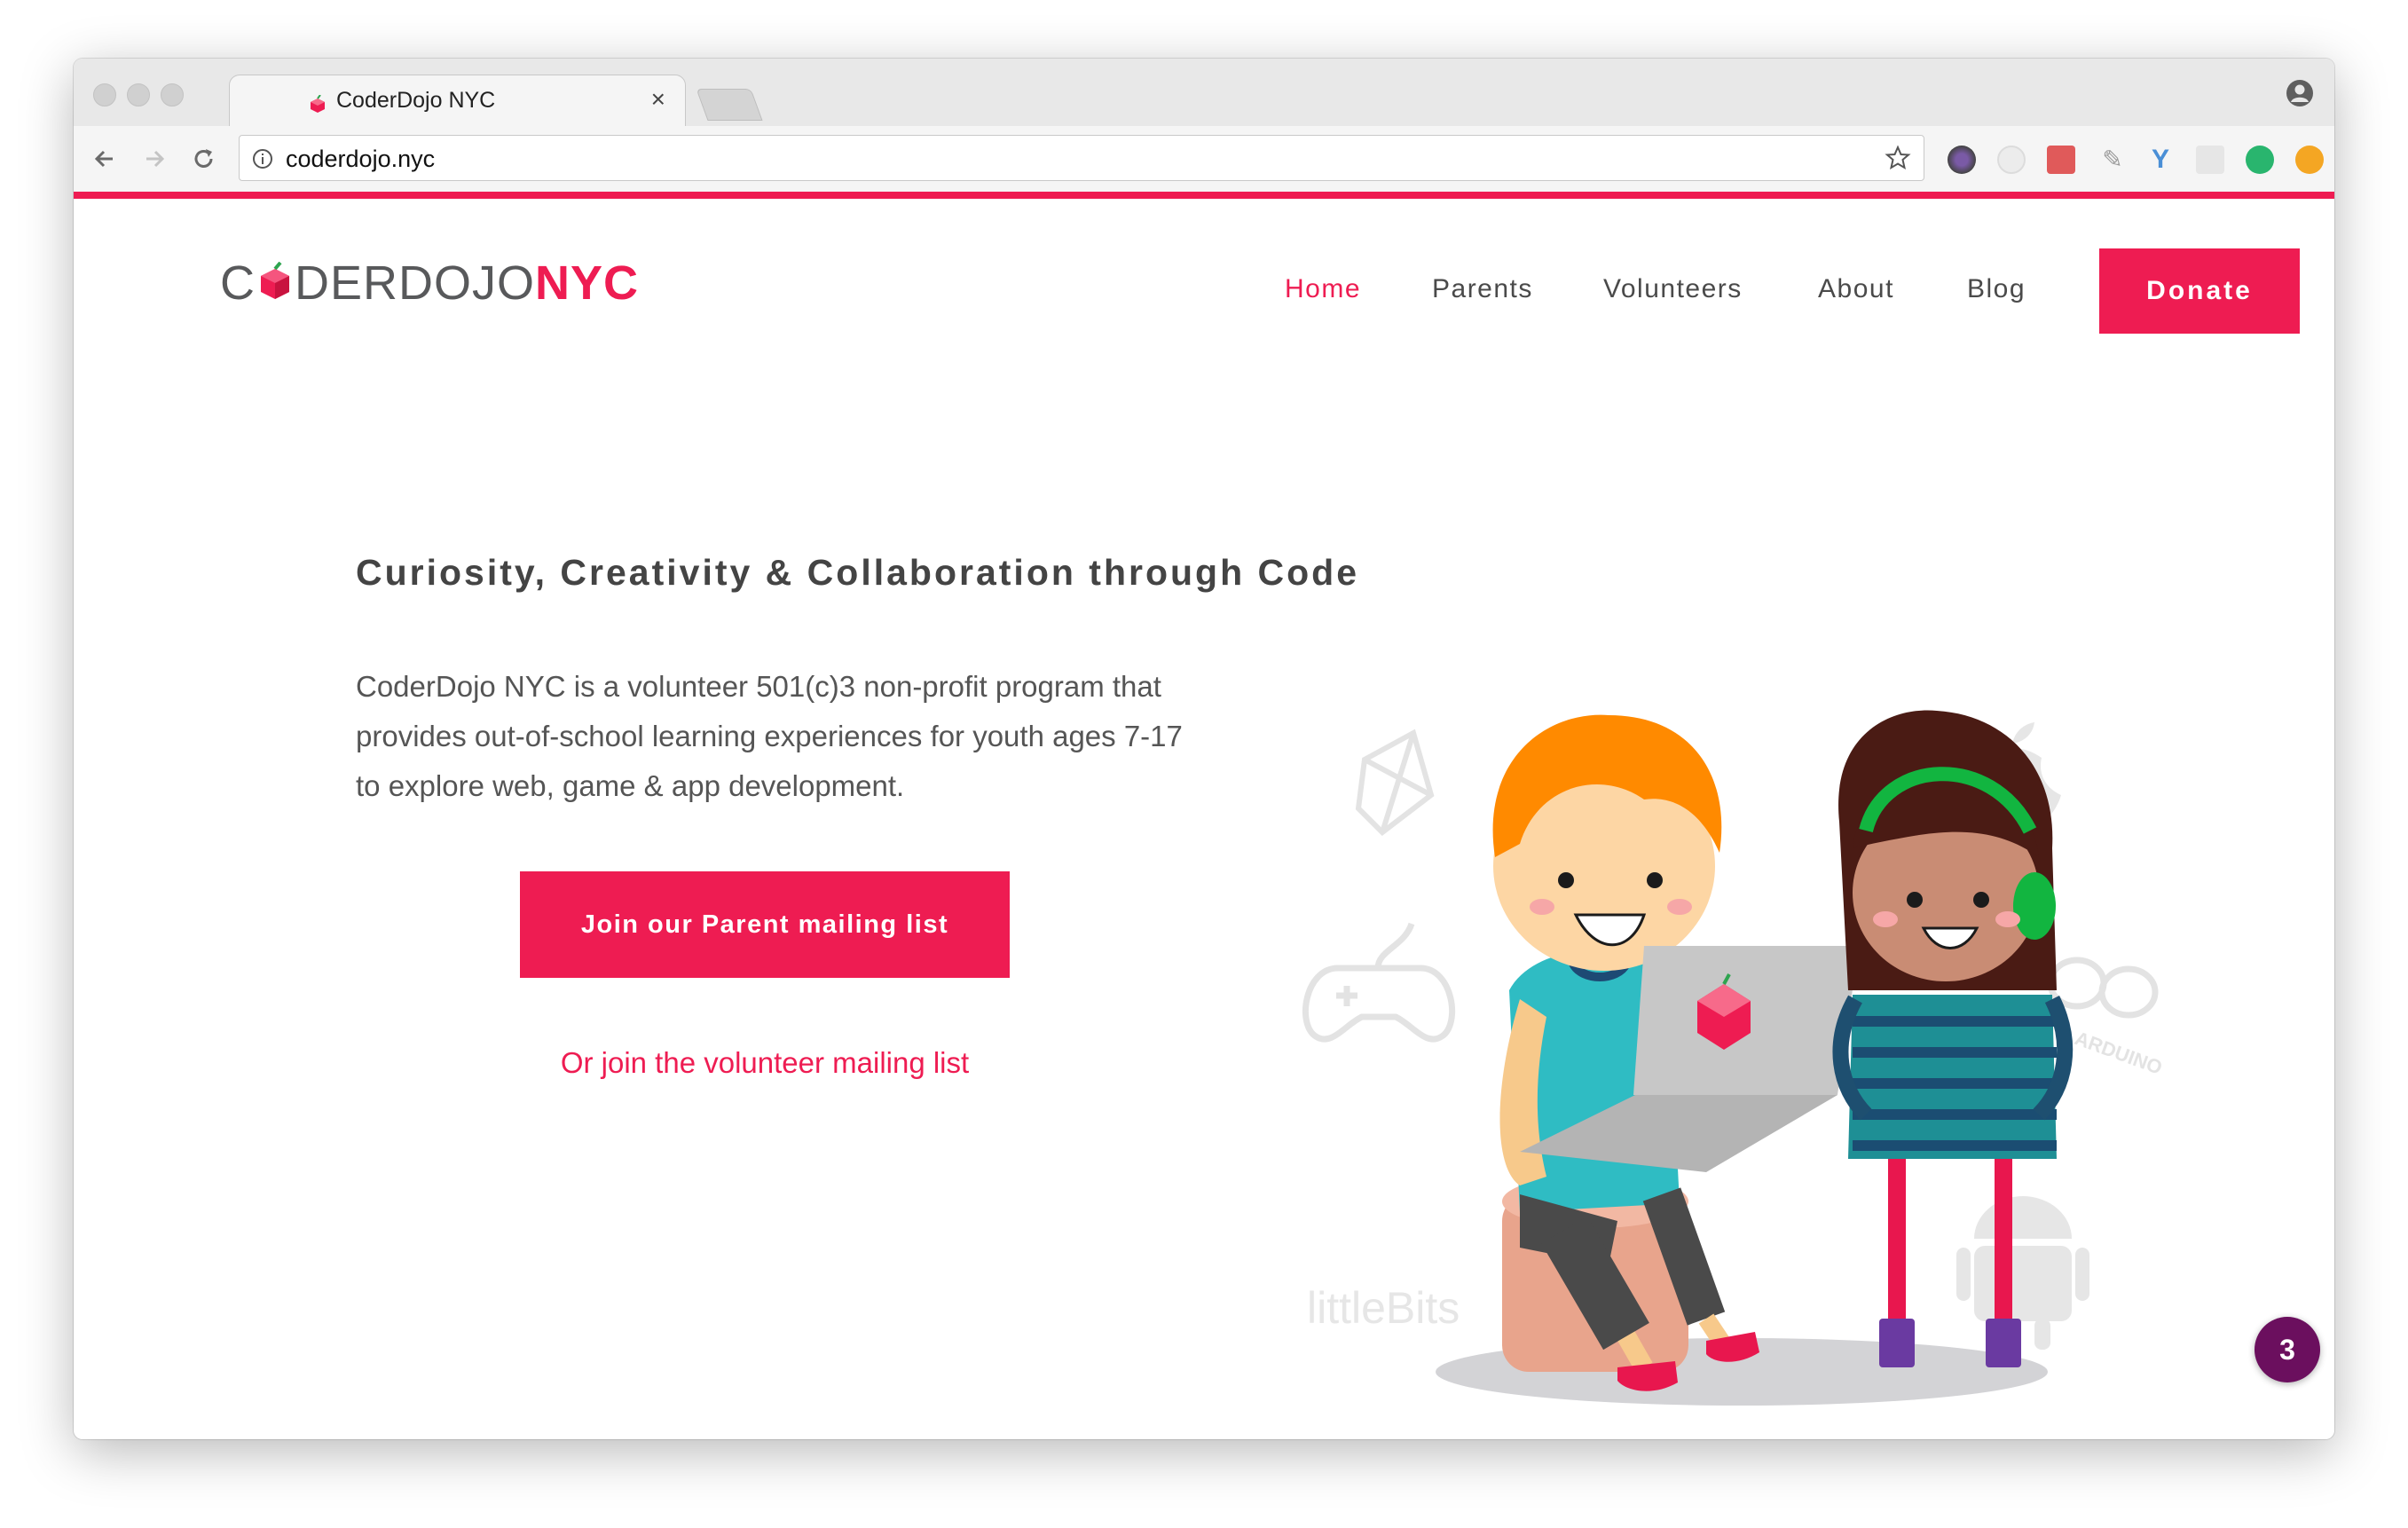 Image resolution: width=2408 pixels, height=1528 pixels. I want to click on parent-mailing-list-button: Join our Parent mailing list, so click(765, 924).